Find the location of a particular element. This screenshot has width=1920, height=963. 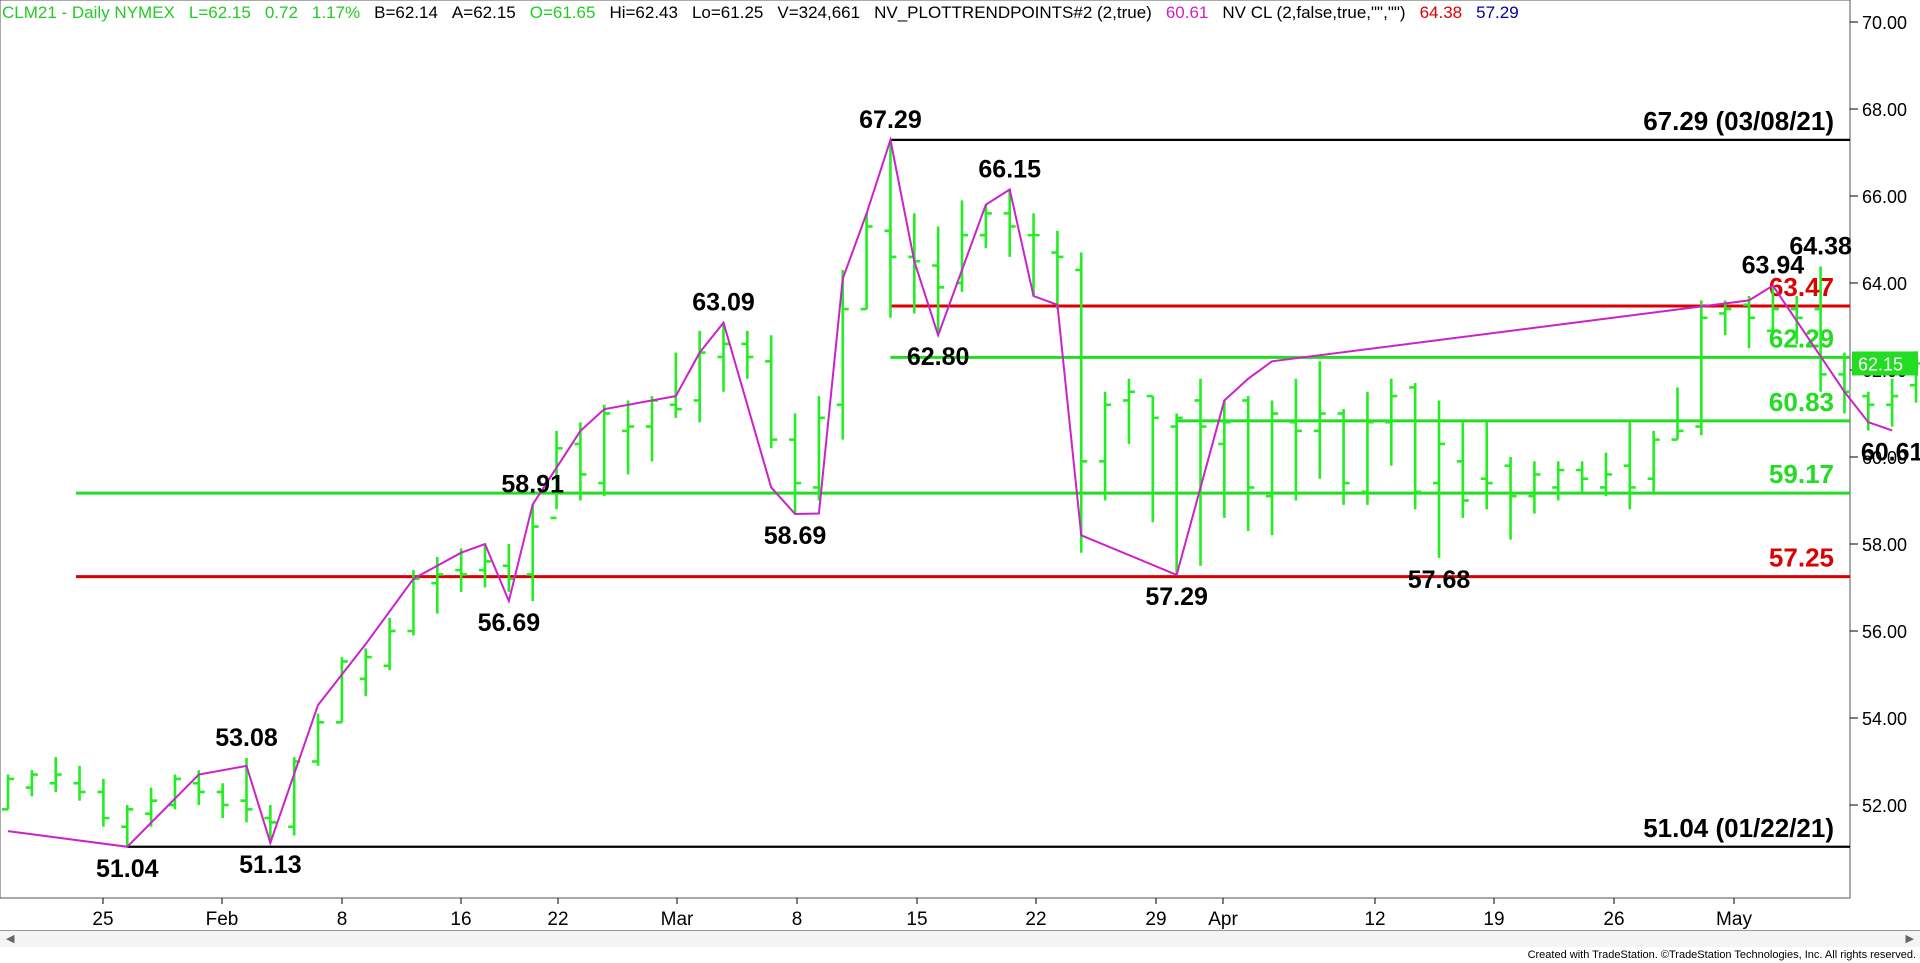

swing-label: 53.08 is located at coordinates (246, 738).